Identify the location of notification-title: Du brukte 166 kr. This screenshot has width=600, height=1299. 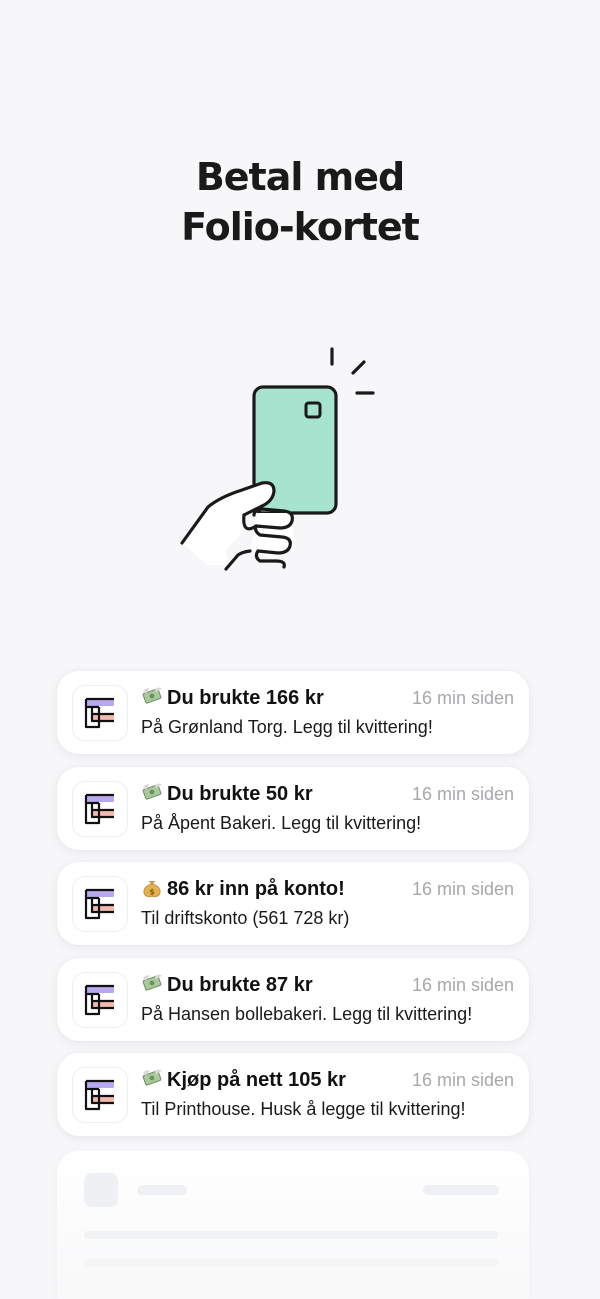
(245, 698).